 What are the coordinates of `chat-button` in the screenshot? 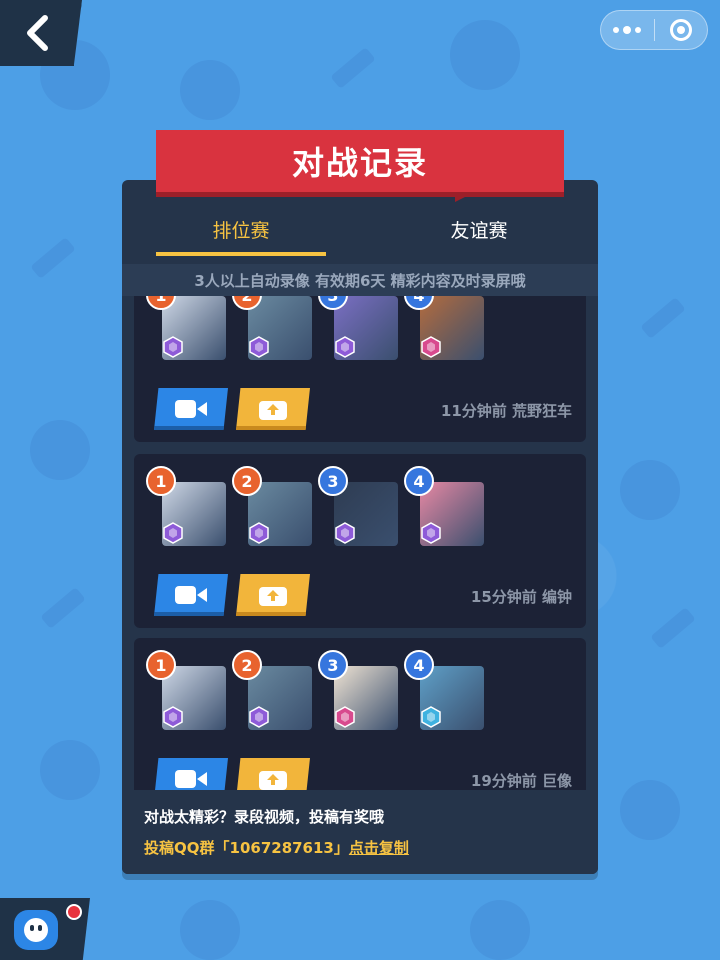 It's located at (45, 929).